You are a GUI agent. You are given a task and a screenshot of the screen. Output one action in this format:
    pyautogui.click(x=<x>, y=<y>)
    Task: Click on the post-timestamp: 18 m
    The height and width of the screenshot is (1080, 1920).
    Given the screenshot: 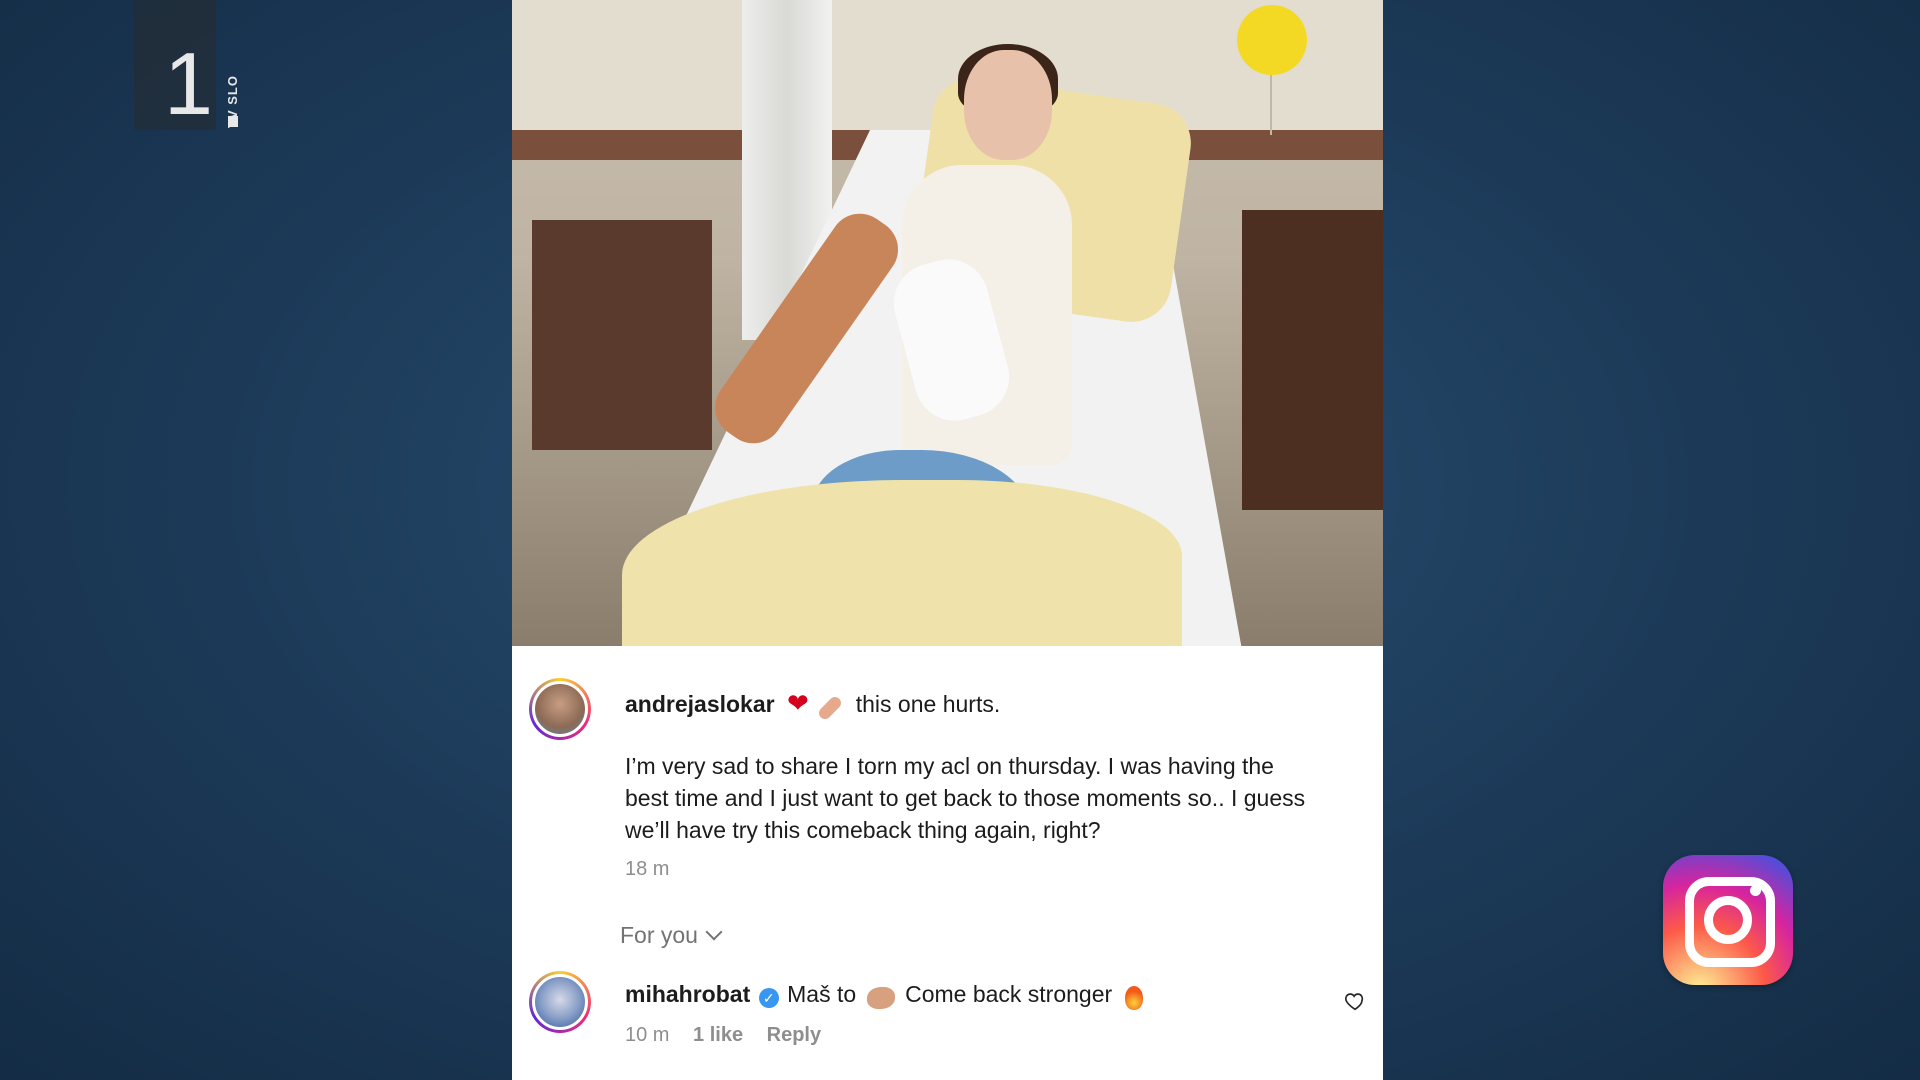 What is the action you would take?
    pyautogui.click(x=647, y=869)
    